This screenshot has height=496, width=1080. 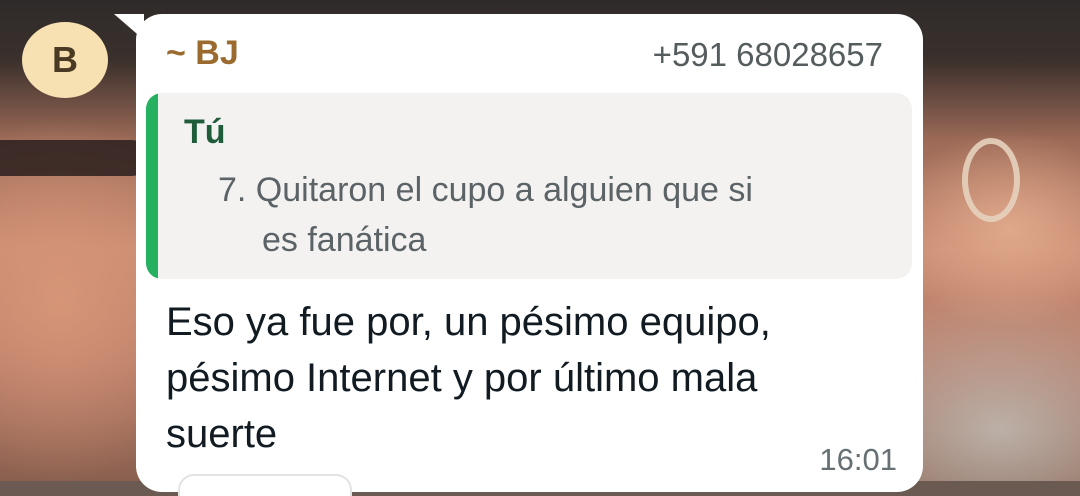 What do you see at coordinates (768, 55) in the screenshot?
I see `sender-phone: +591 68028657` at bounding box center [768, 55].